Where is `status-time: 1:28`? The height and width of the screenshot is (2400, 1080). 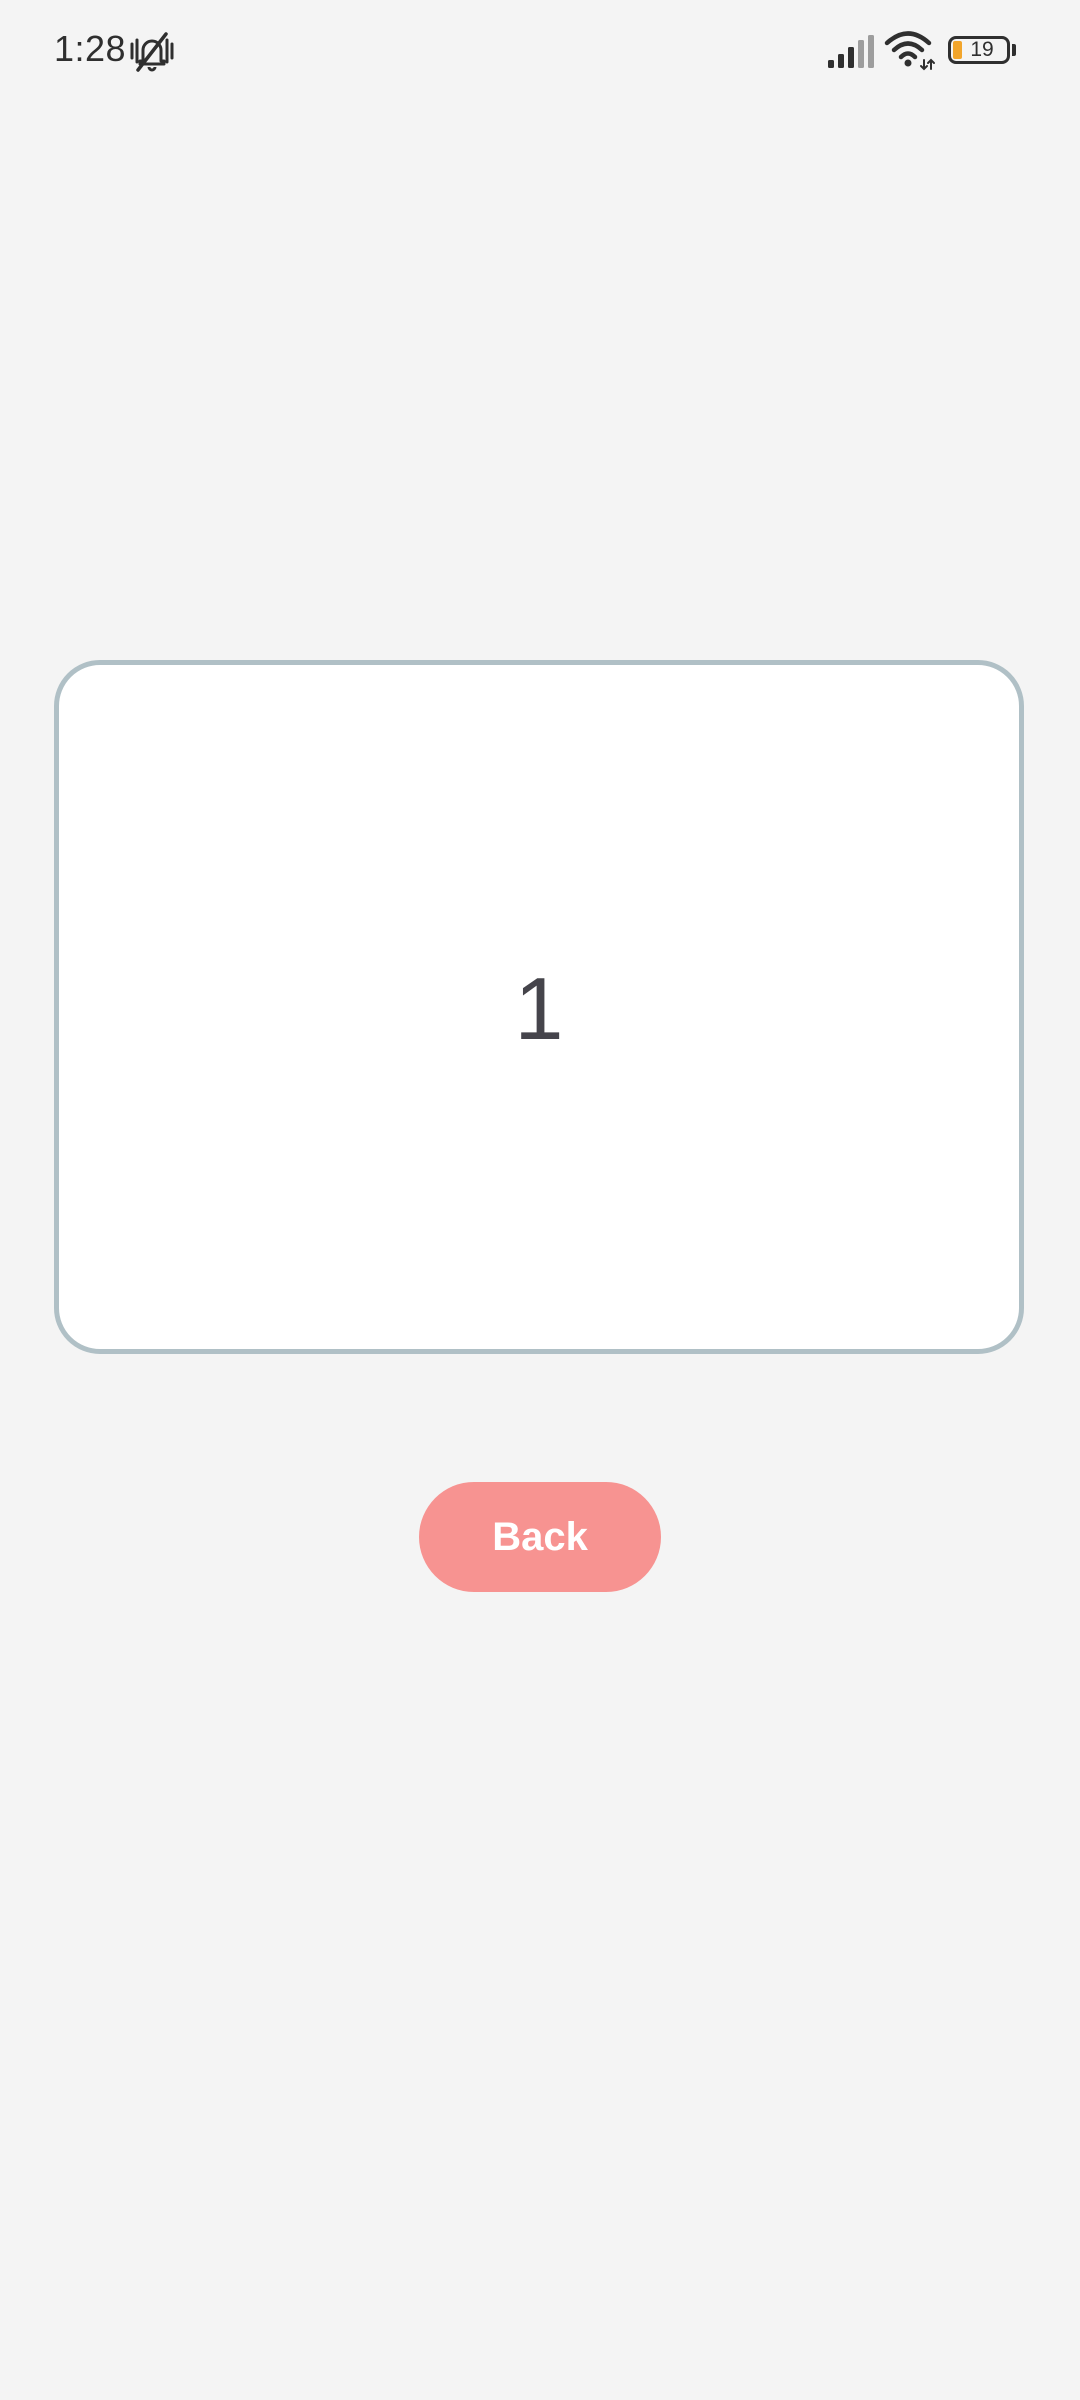
status-time: 1:28 is located at coordinates (90, 48).